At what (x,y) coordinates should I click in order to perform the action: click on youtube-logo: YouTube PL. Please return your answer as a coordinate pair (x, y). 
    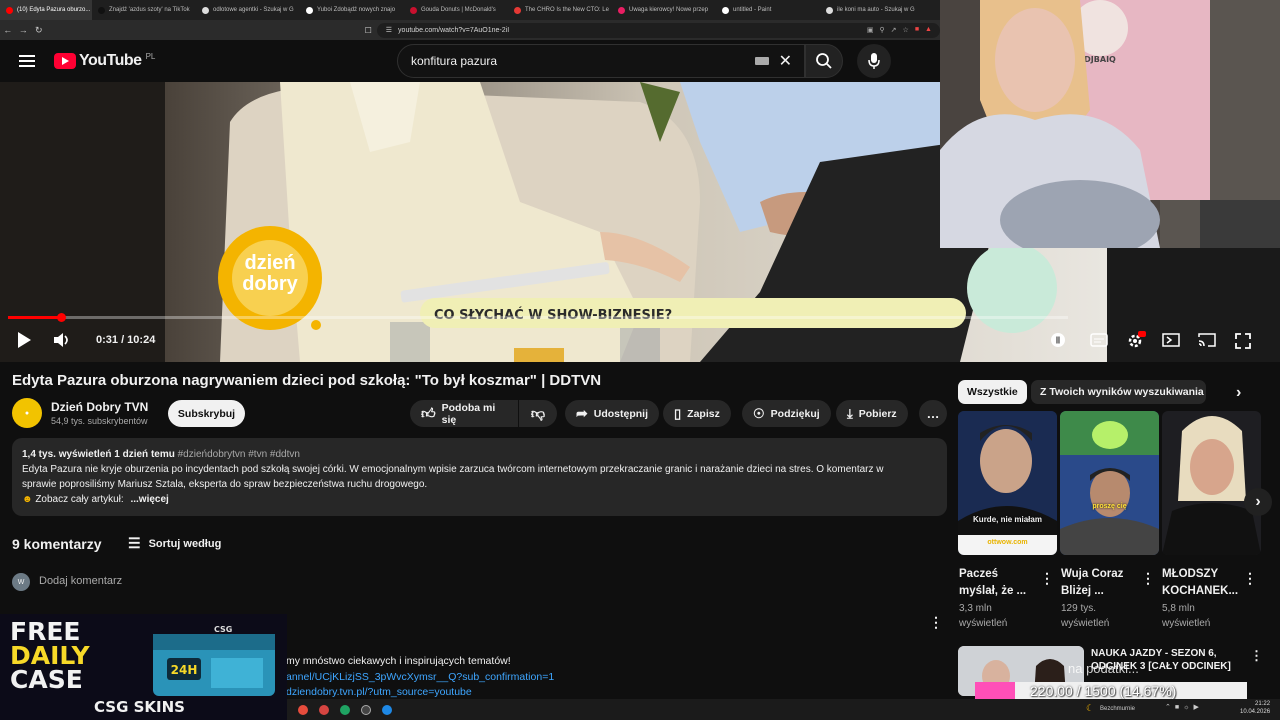
    Looking at the image, I should click on (104, 61).